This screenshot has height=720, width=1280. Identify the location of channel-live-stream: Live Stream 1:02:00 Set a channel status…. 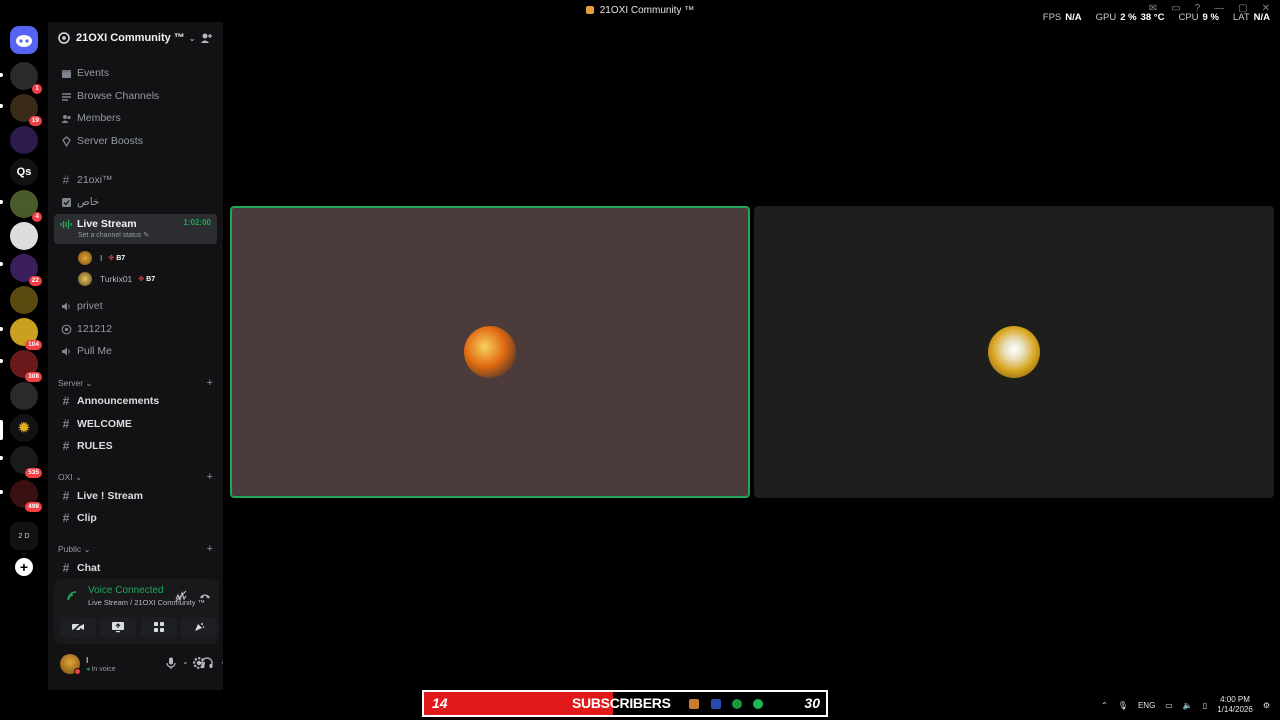
(135, 229).